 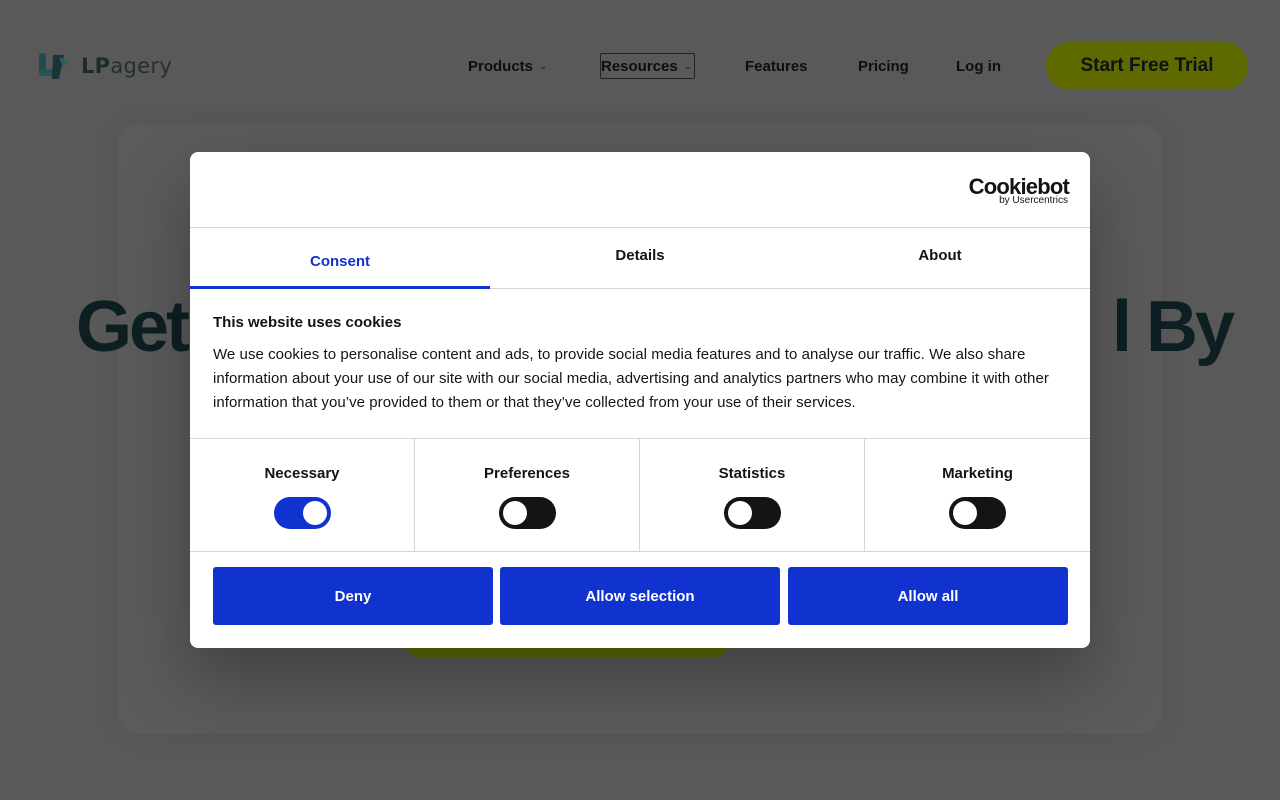 What do you see at coordinates (640, 190) in the screenshot?
I see `dialog-header: Cookiebot by Usercentrics` at bounding box center [640, 190].